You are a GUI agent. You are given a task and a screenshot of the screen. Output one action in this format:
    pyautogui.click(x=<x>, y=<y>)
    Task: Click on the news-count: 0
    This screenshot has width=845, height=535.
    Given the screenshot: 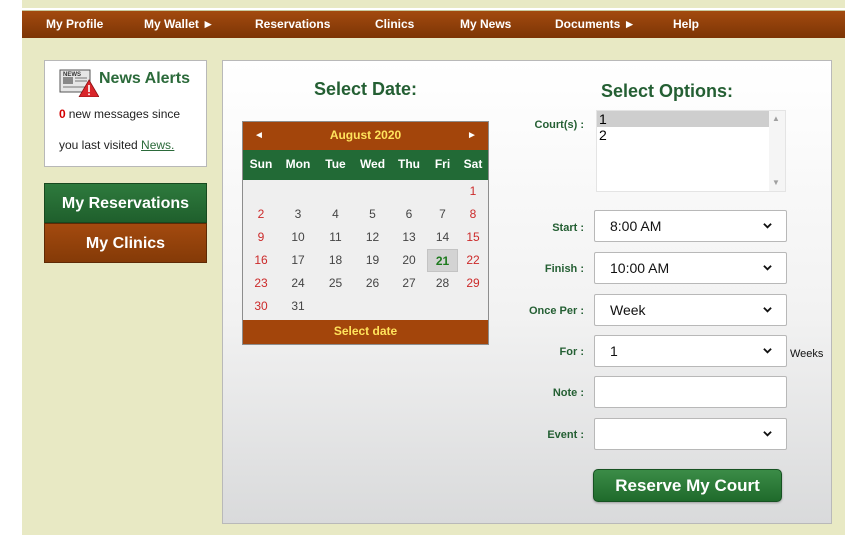 What is the action you would take?
    pyautogui.click(x=62, y=114)
    